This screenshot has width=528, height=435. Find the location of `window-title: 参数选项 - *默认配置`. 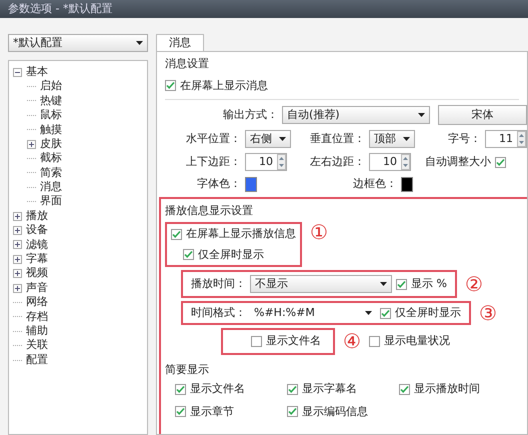

window-title: 参数选项 - *默认配置 is located at coordinates (60, 8).